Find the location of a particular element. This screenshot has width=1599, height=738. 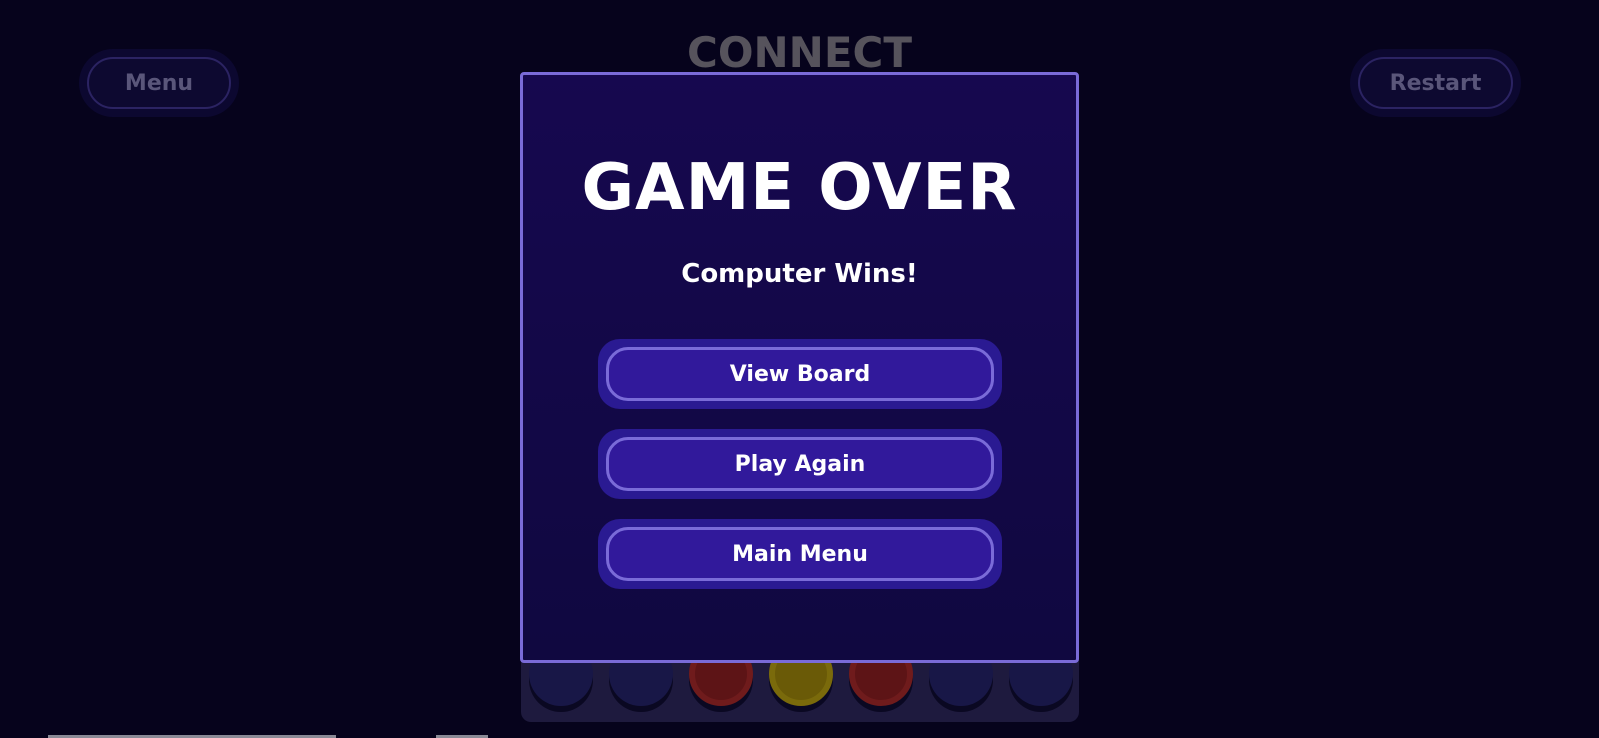

view-board-button: View Board is located at coordinates (800, 374).